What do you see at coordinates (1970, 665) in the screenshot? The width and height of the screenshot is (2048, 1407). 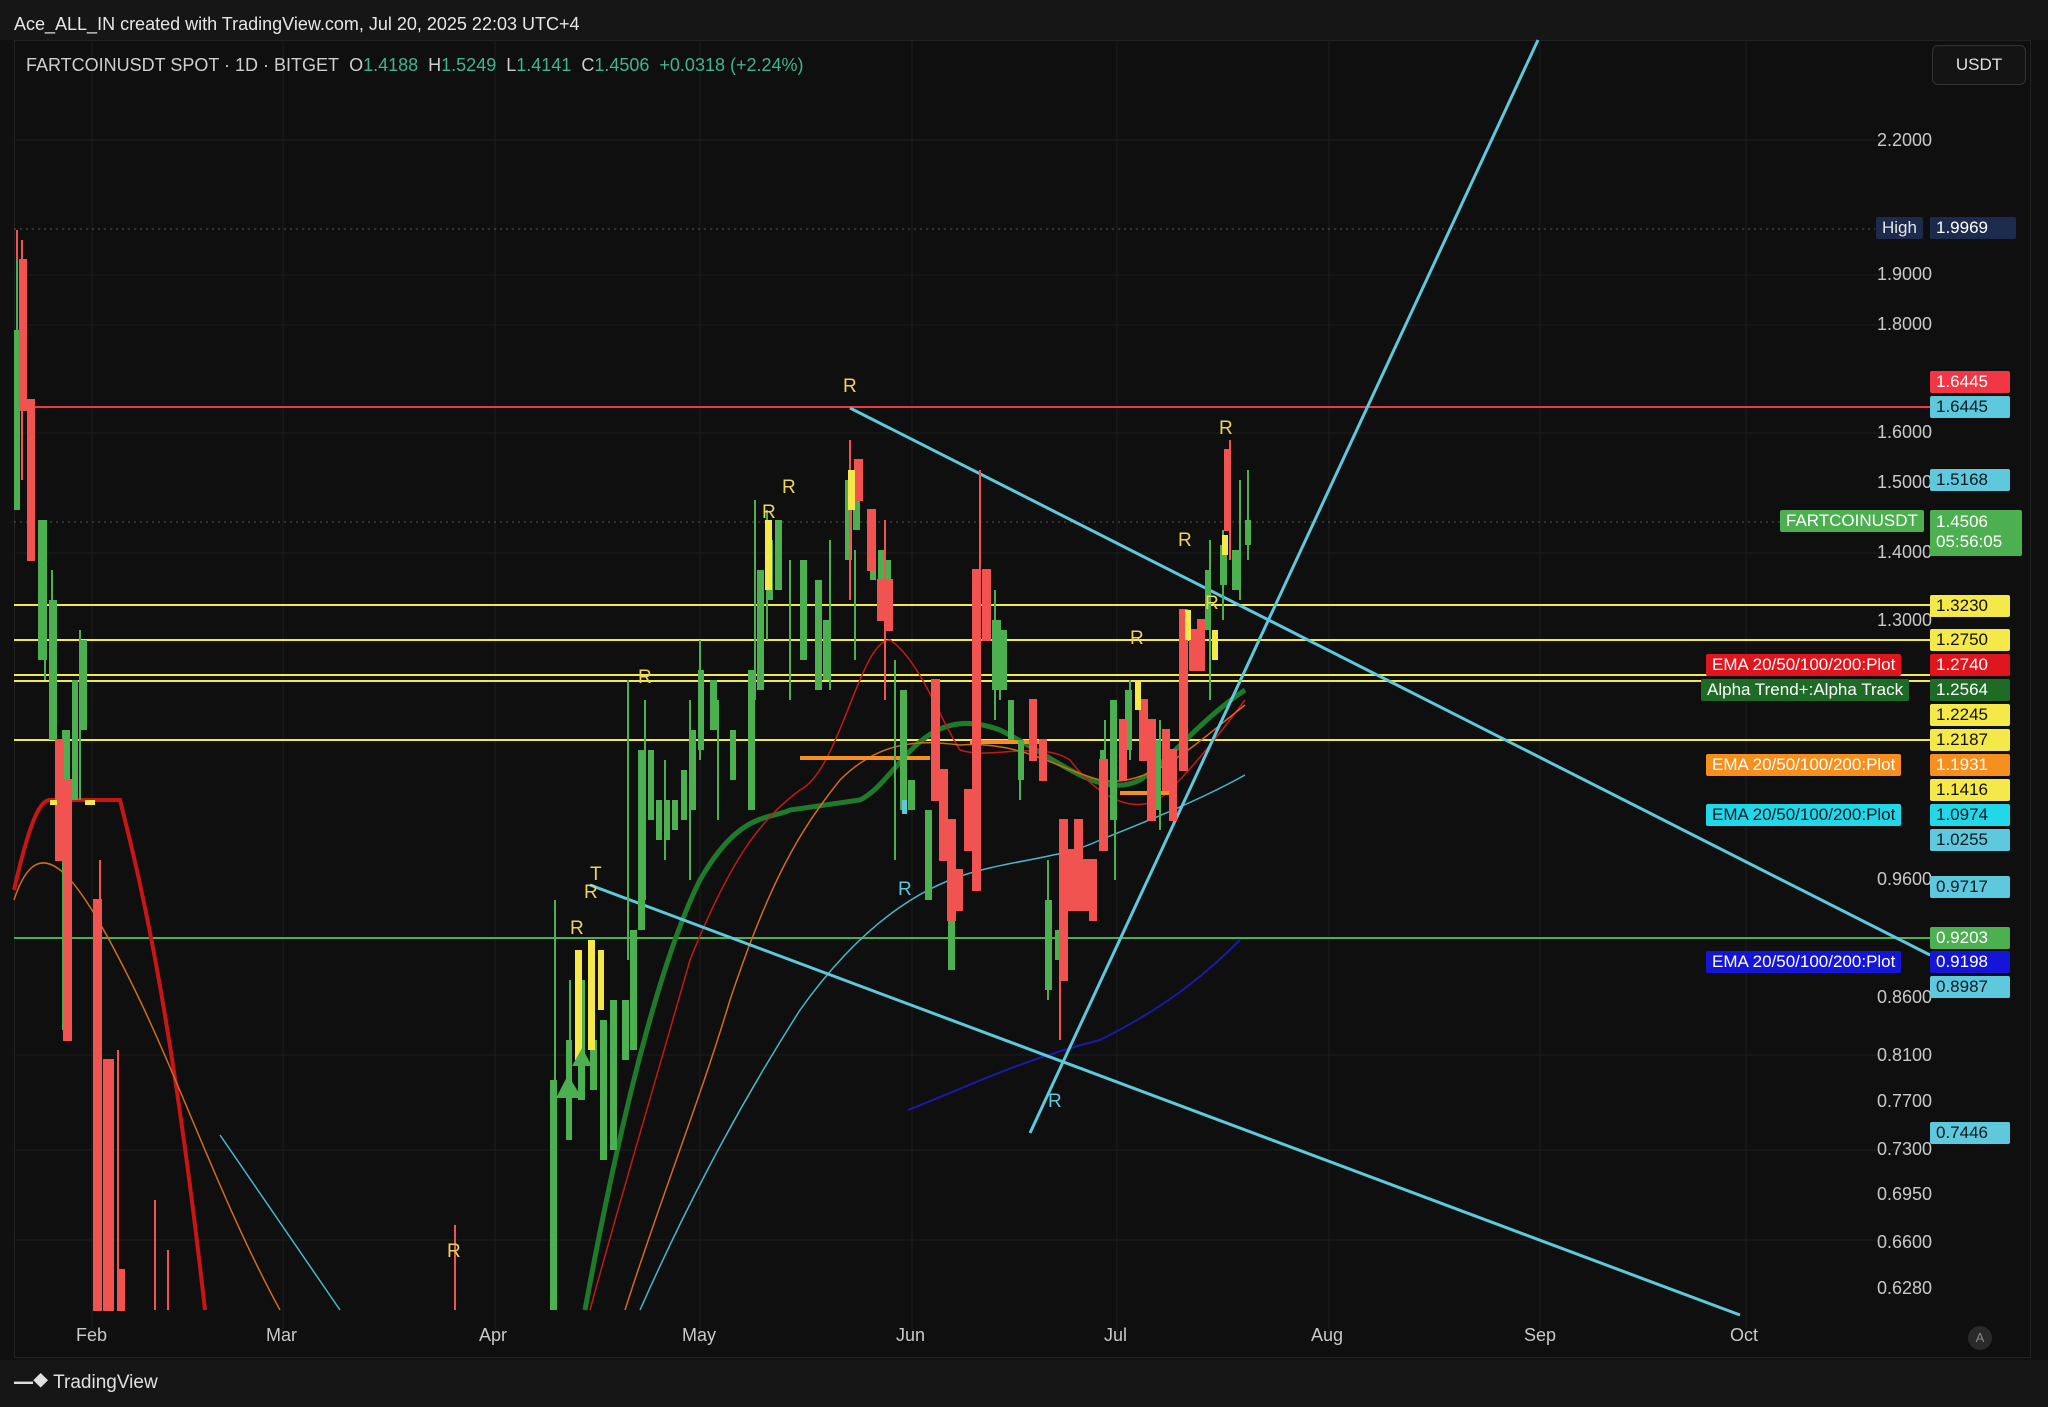 I see `ema-red-price-tag: 1.2740` at bounding box center [1970, 665].